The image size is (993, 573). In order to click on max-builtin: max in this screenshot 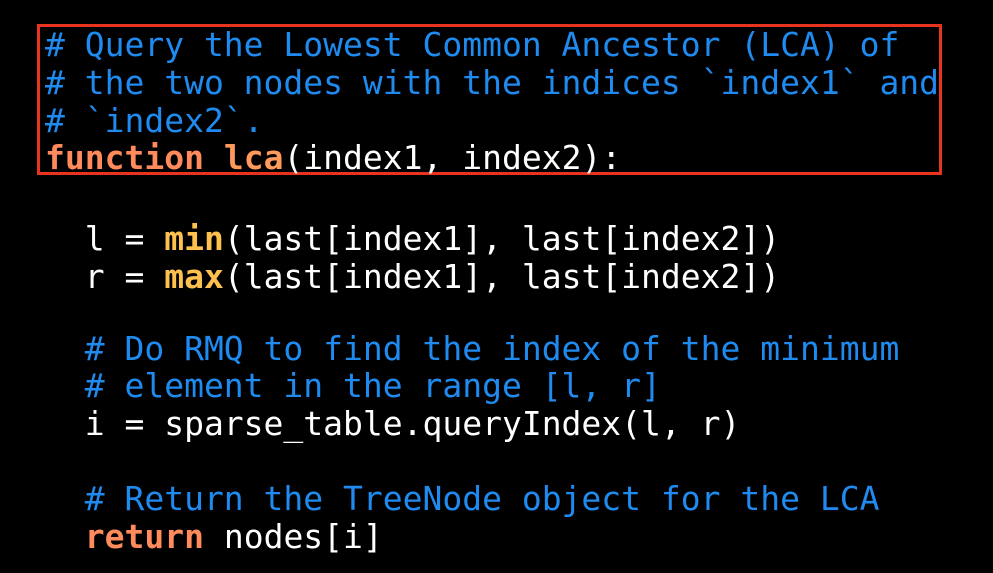, I will do `click(194, 276)`.